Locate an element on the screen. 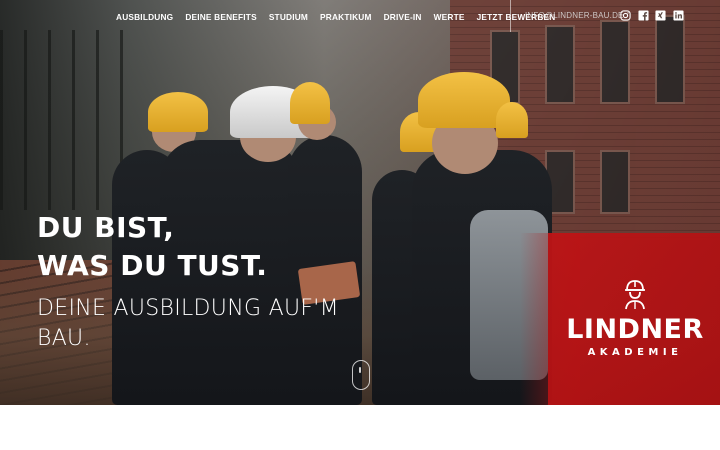  nav-item-drive-in: DRIVE-IN is located at coordinates (403, 17).